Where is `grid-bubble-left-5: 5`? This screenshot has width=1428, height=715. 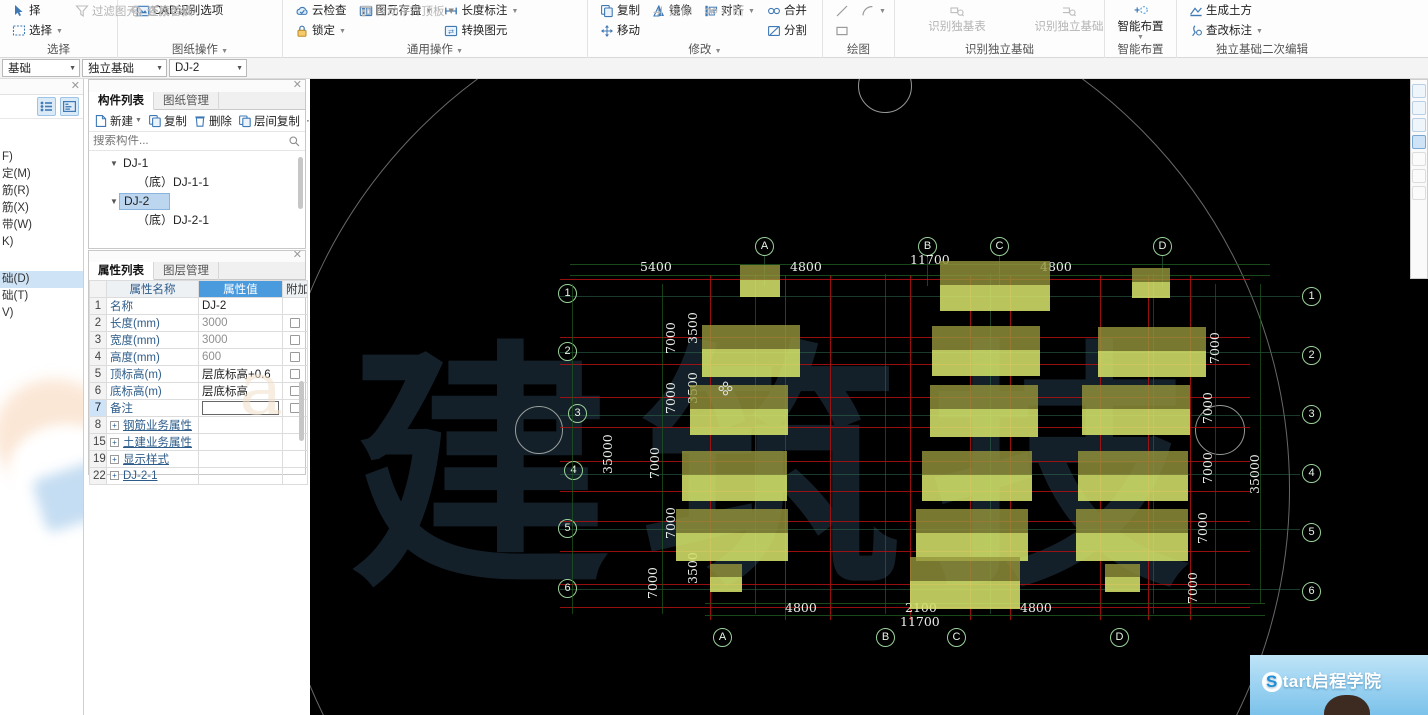 grid-bubble-left-5: 5 is located at coordinates (567, 528).